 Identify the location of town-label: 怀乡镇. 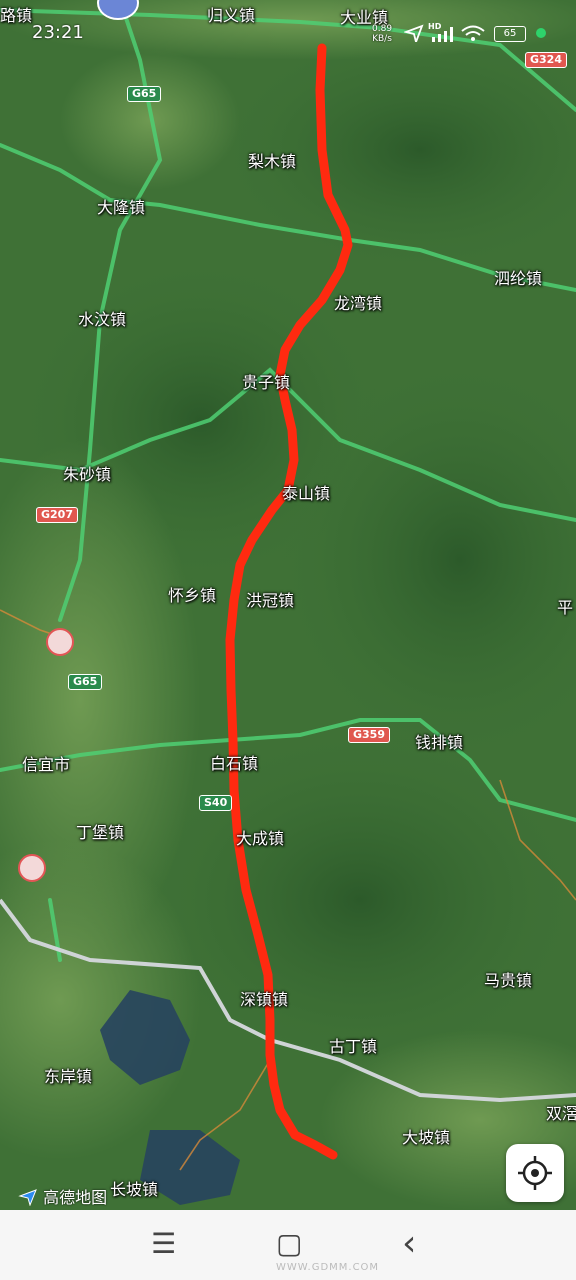
(192, 594).